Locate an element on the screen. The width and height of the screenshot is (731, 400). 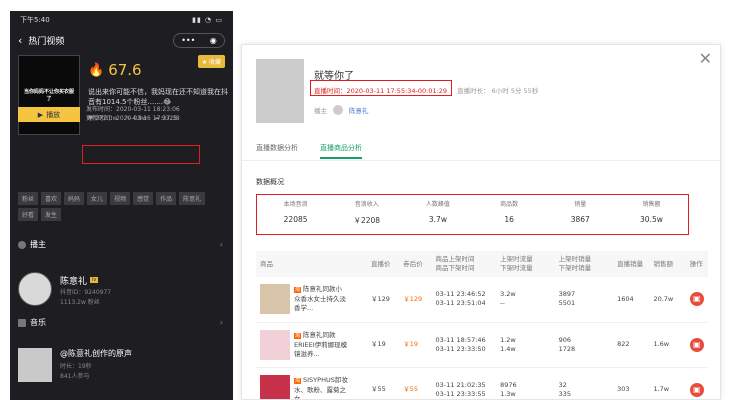
highlight-box-live-time is located at coordinates (381, 88).